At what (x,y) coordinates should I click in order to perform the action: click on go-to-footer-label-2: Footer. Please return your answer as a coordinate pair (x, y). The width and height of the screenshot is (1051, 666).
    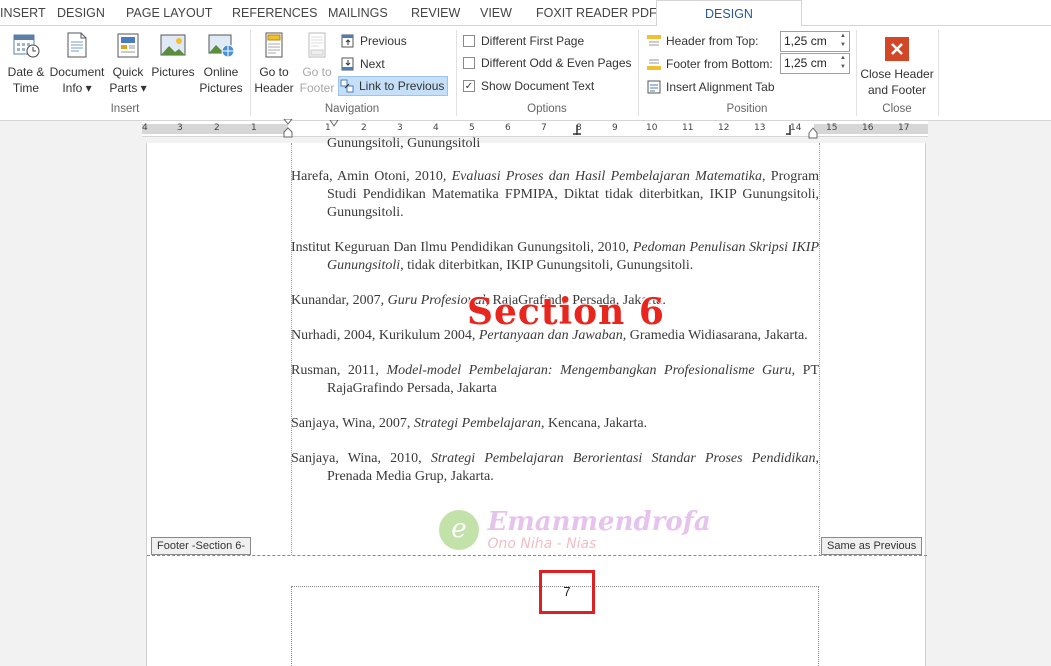
    Looking at the image, I should click on (317, 88).